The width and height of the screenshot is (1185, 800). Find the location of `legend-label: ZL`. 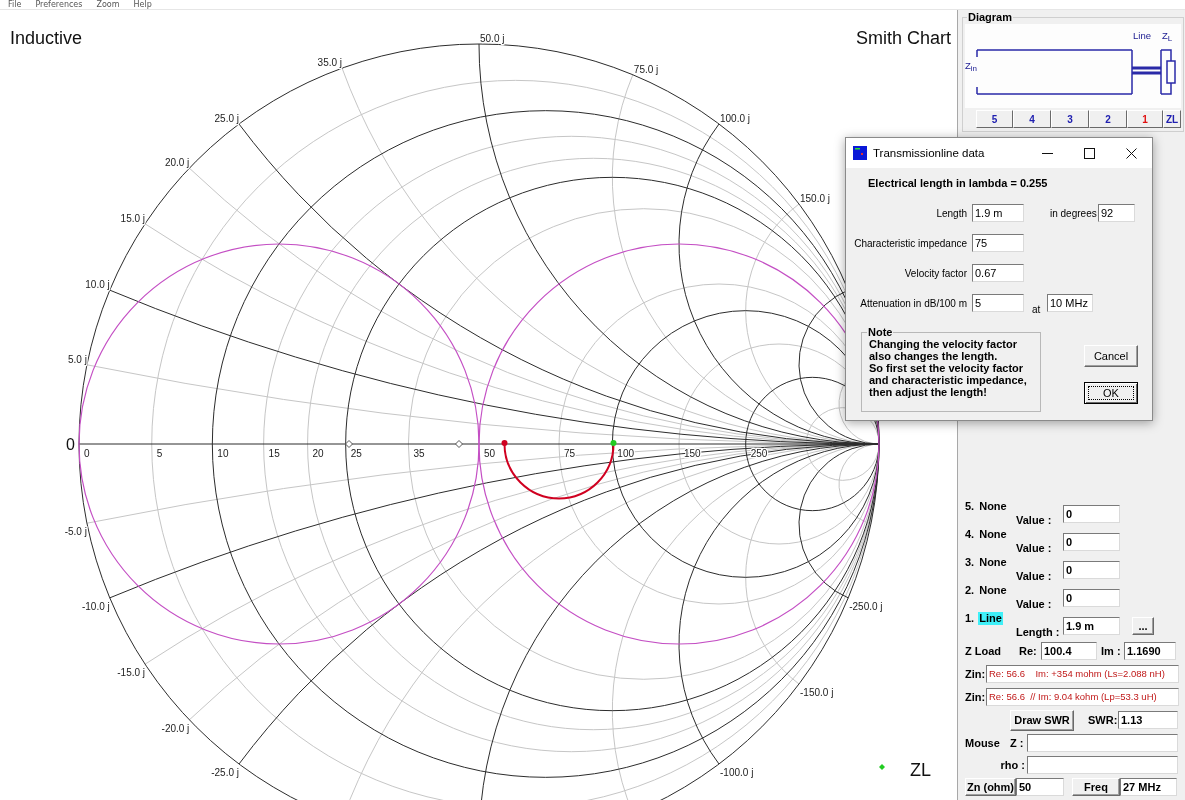

legend-label: ZL is located at coordinates (920, 770).